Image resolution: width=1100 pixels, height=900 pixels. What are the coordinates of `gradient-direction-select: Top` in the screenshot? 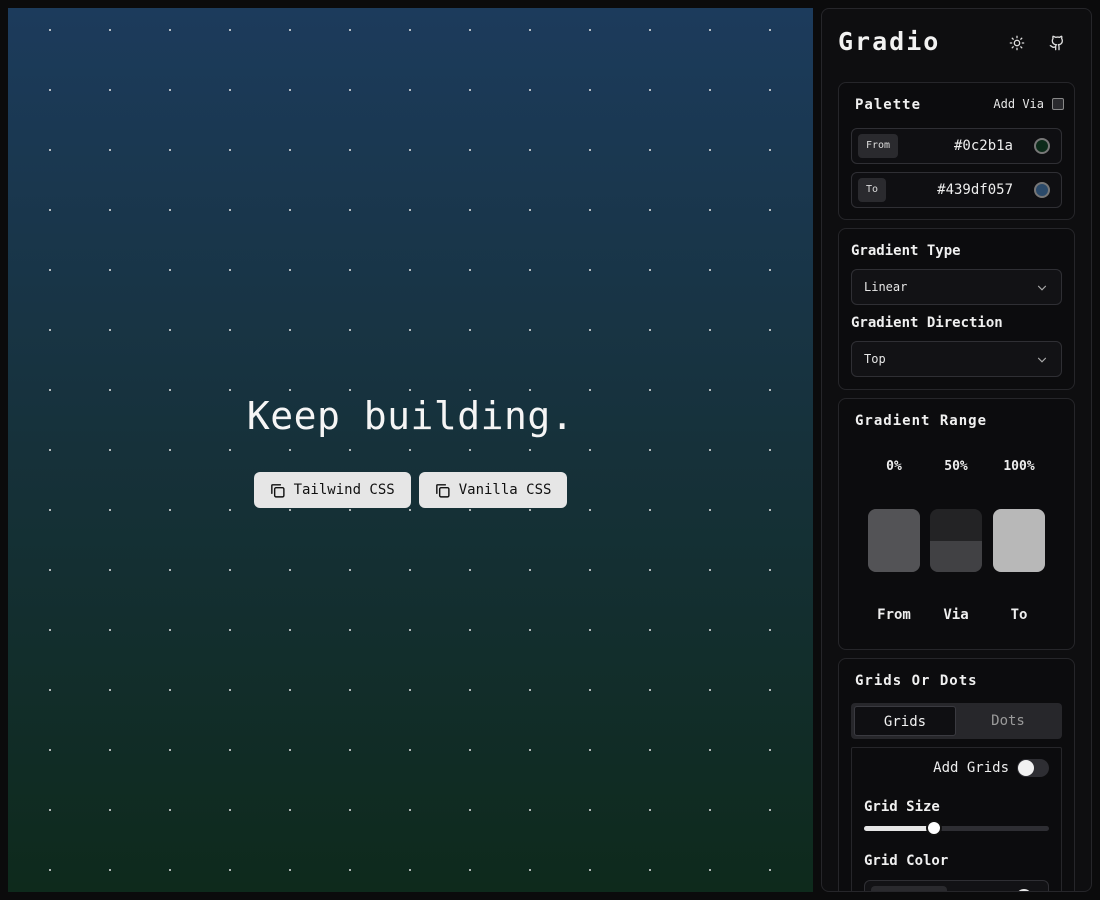 It's located at (956, 359).